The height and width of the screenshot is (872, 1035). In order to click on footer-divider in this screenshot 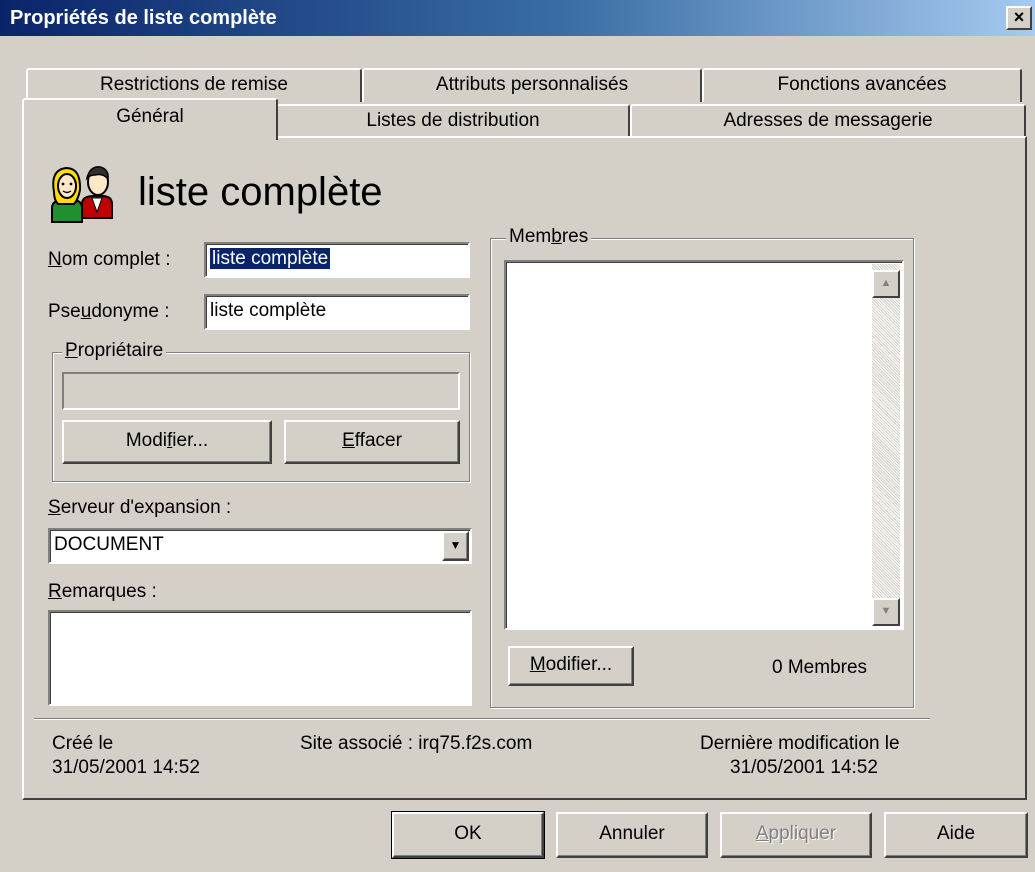, I will do `click(482, 719)`.